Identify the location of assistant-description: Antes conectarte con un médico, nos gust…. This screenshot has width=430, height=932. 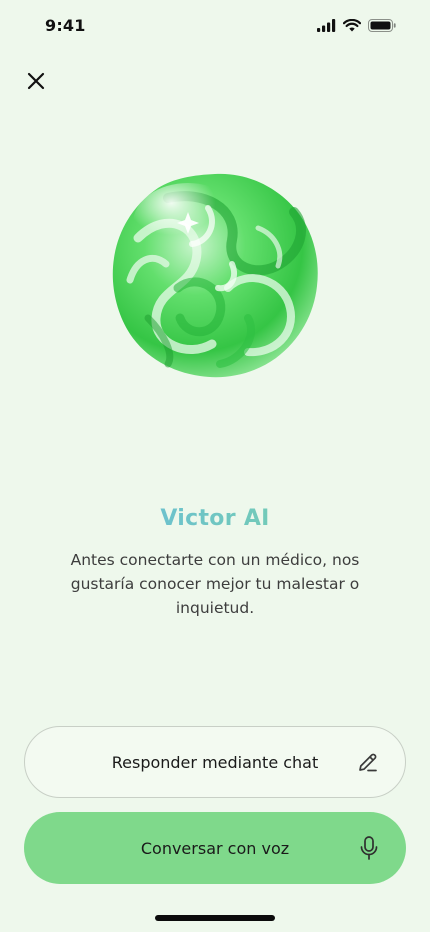
(215, 584).